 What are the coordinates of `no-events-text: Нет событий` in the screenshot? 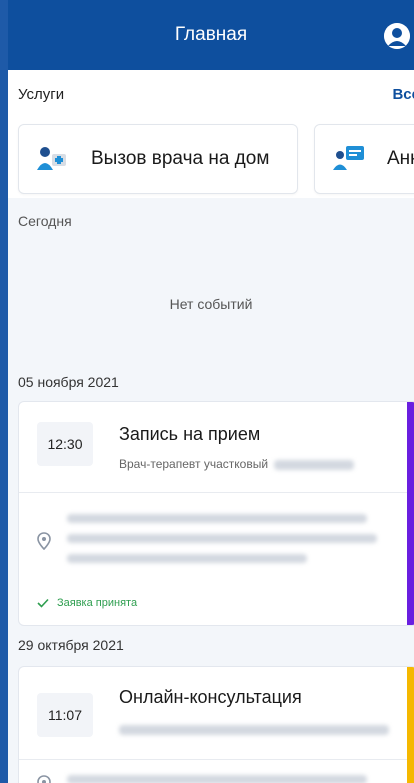 It's located at (211, 304).